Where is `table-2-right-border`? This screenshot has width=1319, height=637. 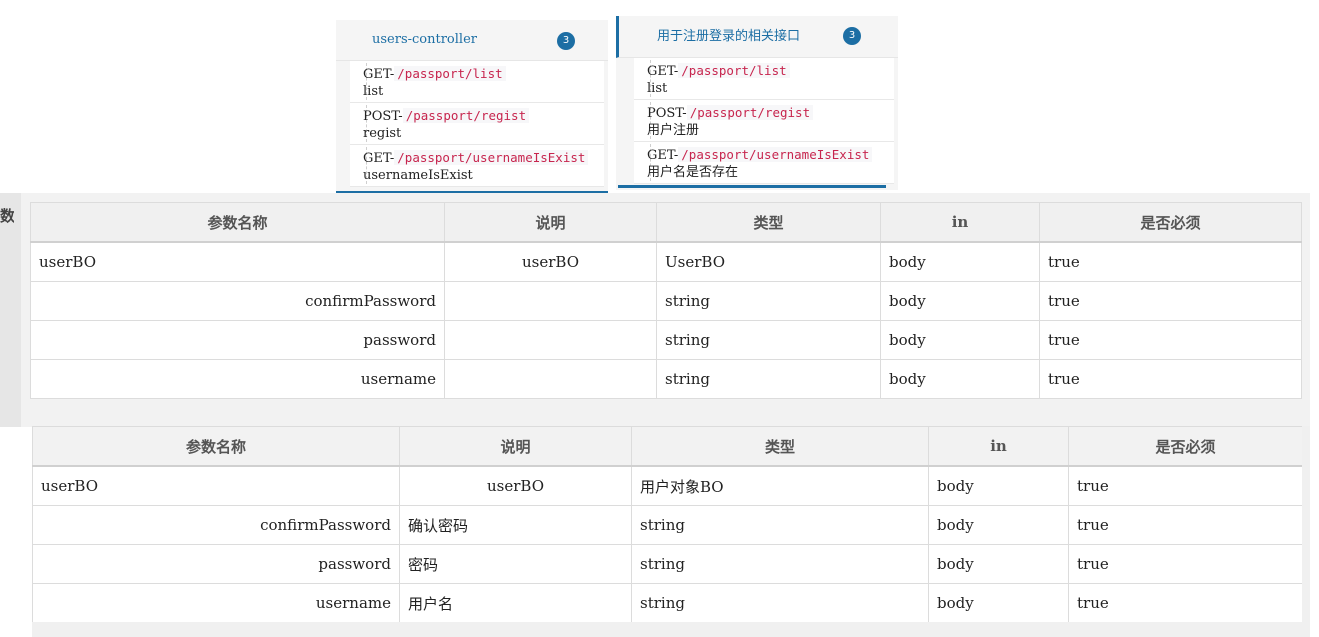
table-2-right-border is located at coordinates (1306, 524).